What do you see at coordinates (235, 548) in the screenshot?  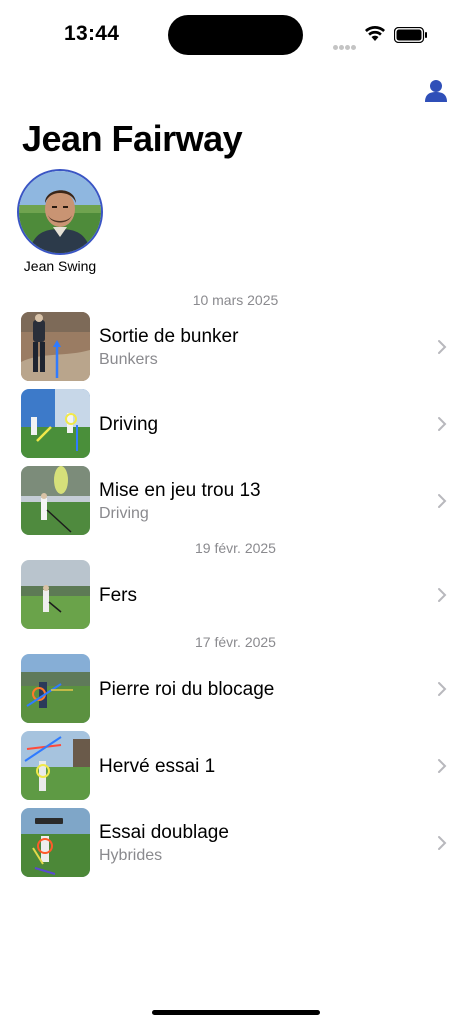 I see `section-date: 19 févr. 2025` at bounding box center [235, 548].